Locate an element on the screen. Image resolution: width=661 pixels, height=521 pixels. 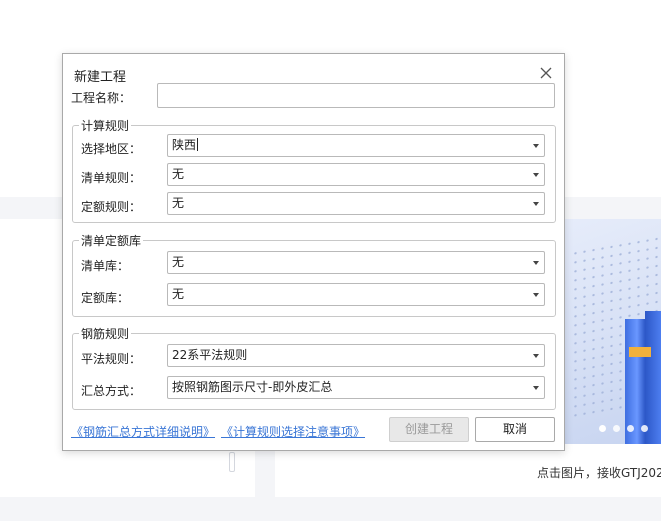
project-name-label: 工程名称： is located at coordinates (101, 98).